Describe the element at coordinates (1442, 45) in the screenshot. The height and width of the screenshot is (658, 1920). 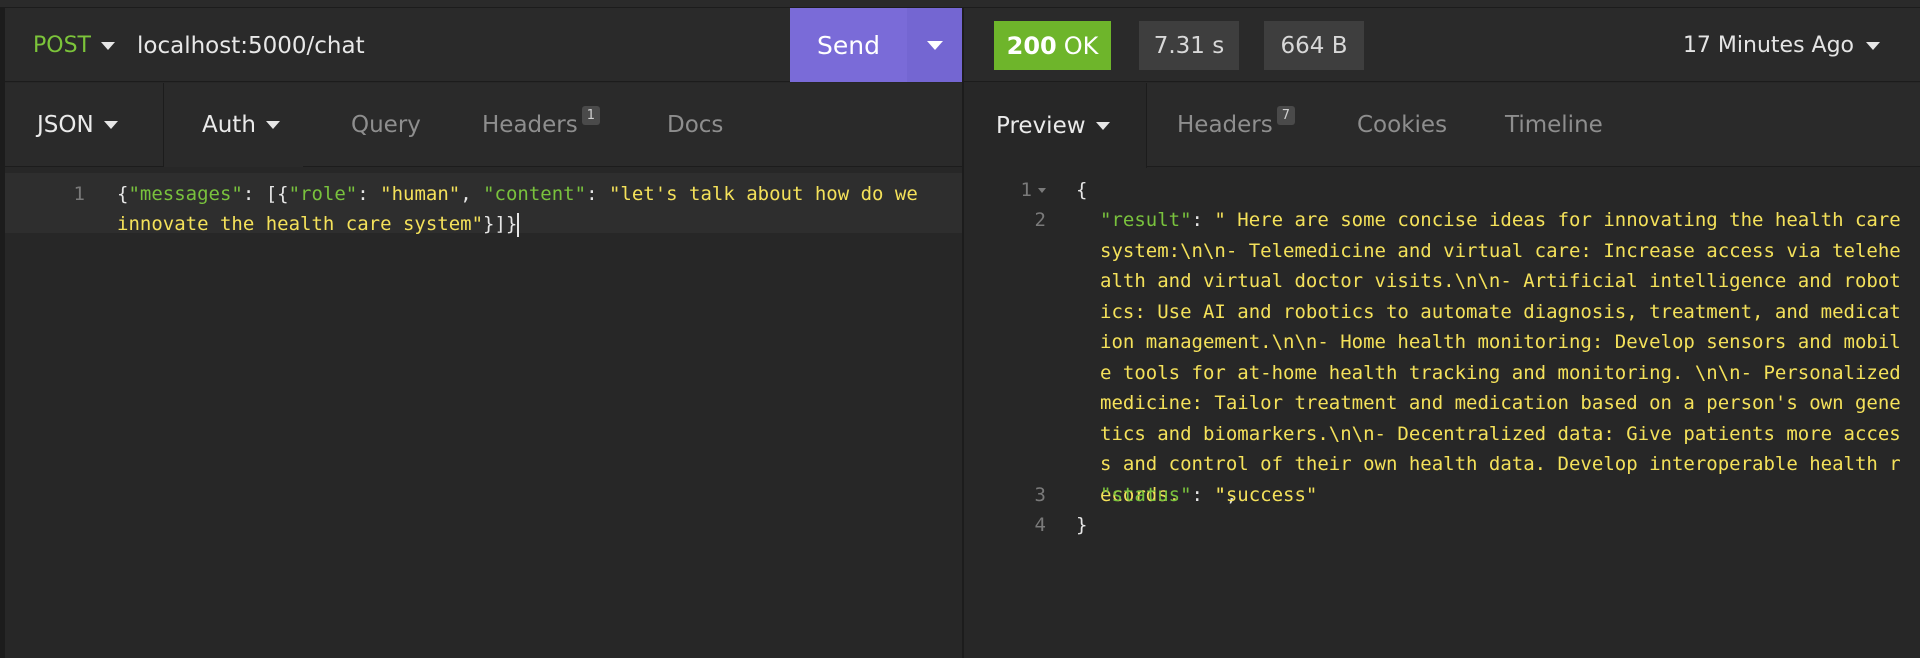
I see `response-status-bar: 200 OK 7.31 s 664 B 17 Minutes Ago` at that location.